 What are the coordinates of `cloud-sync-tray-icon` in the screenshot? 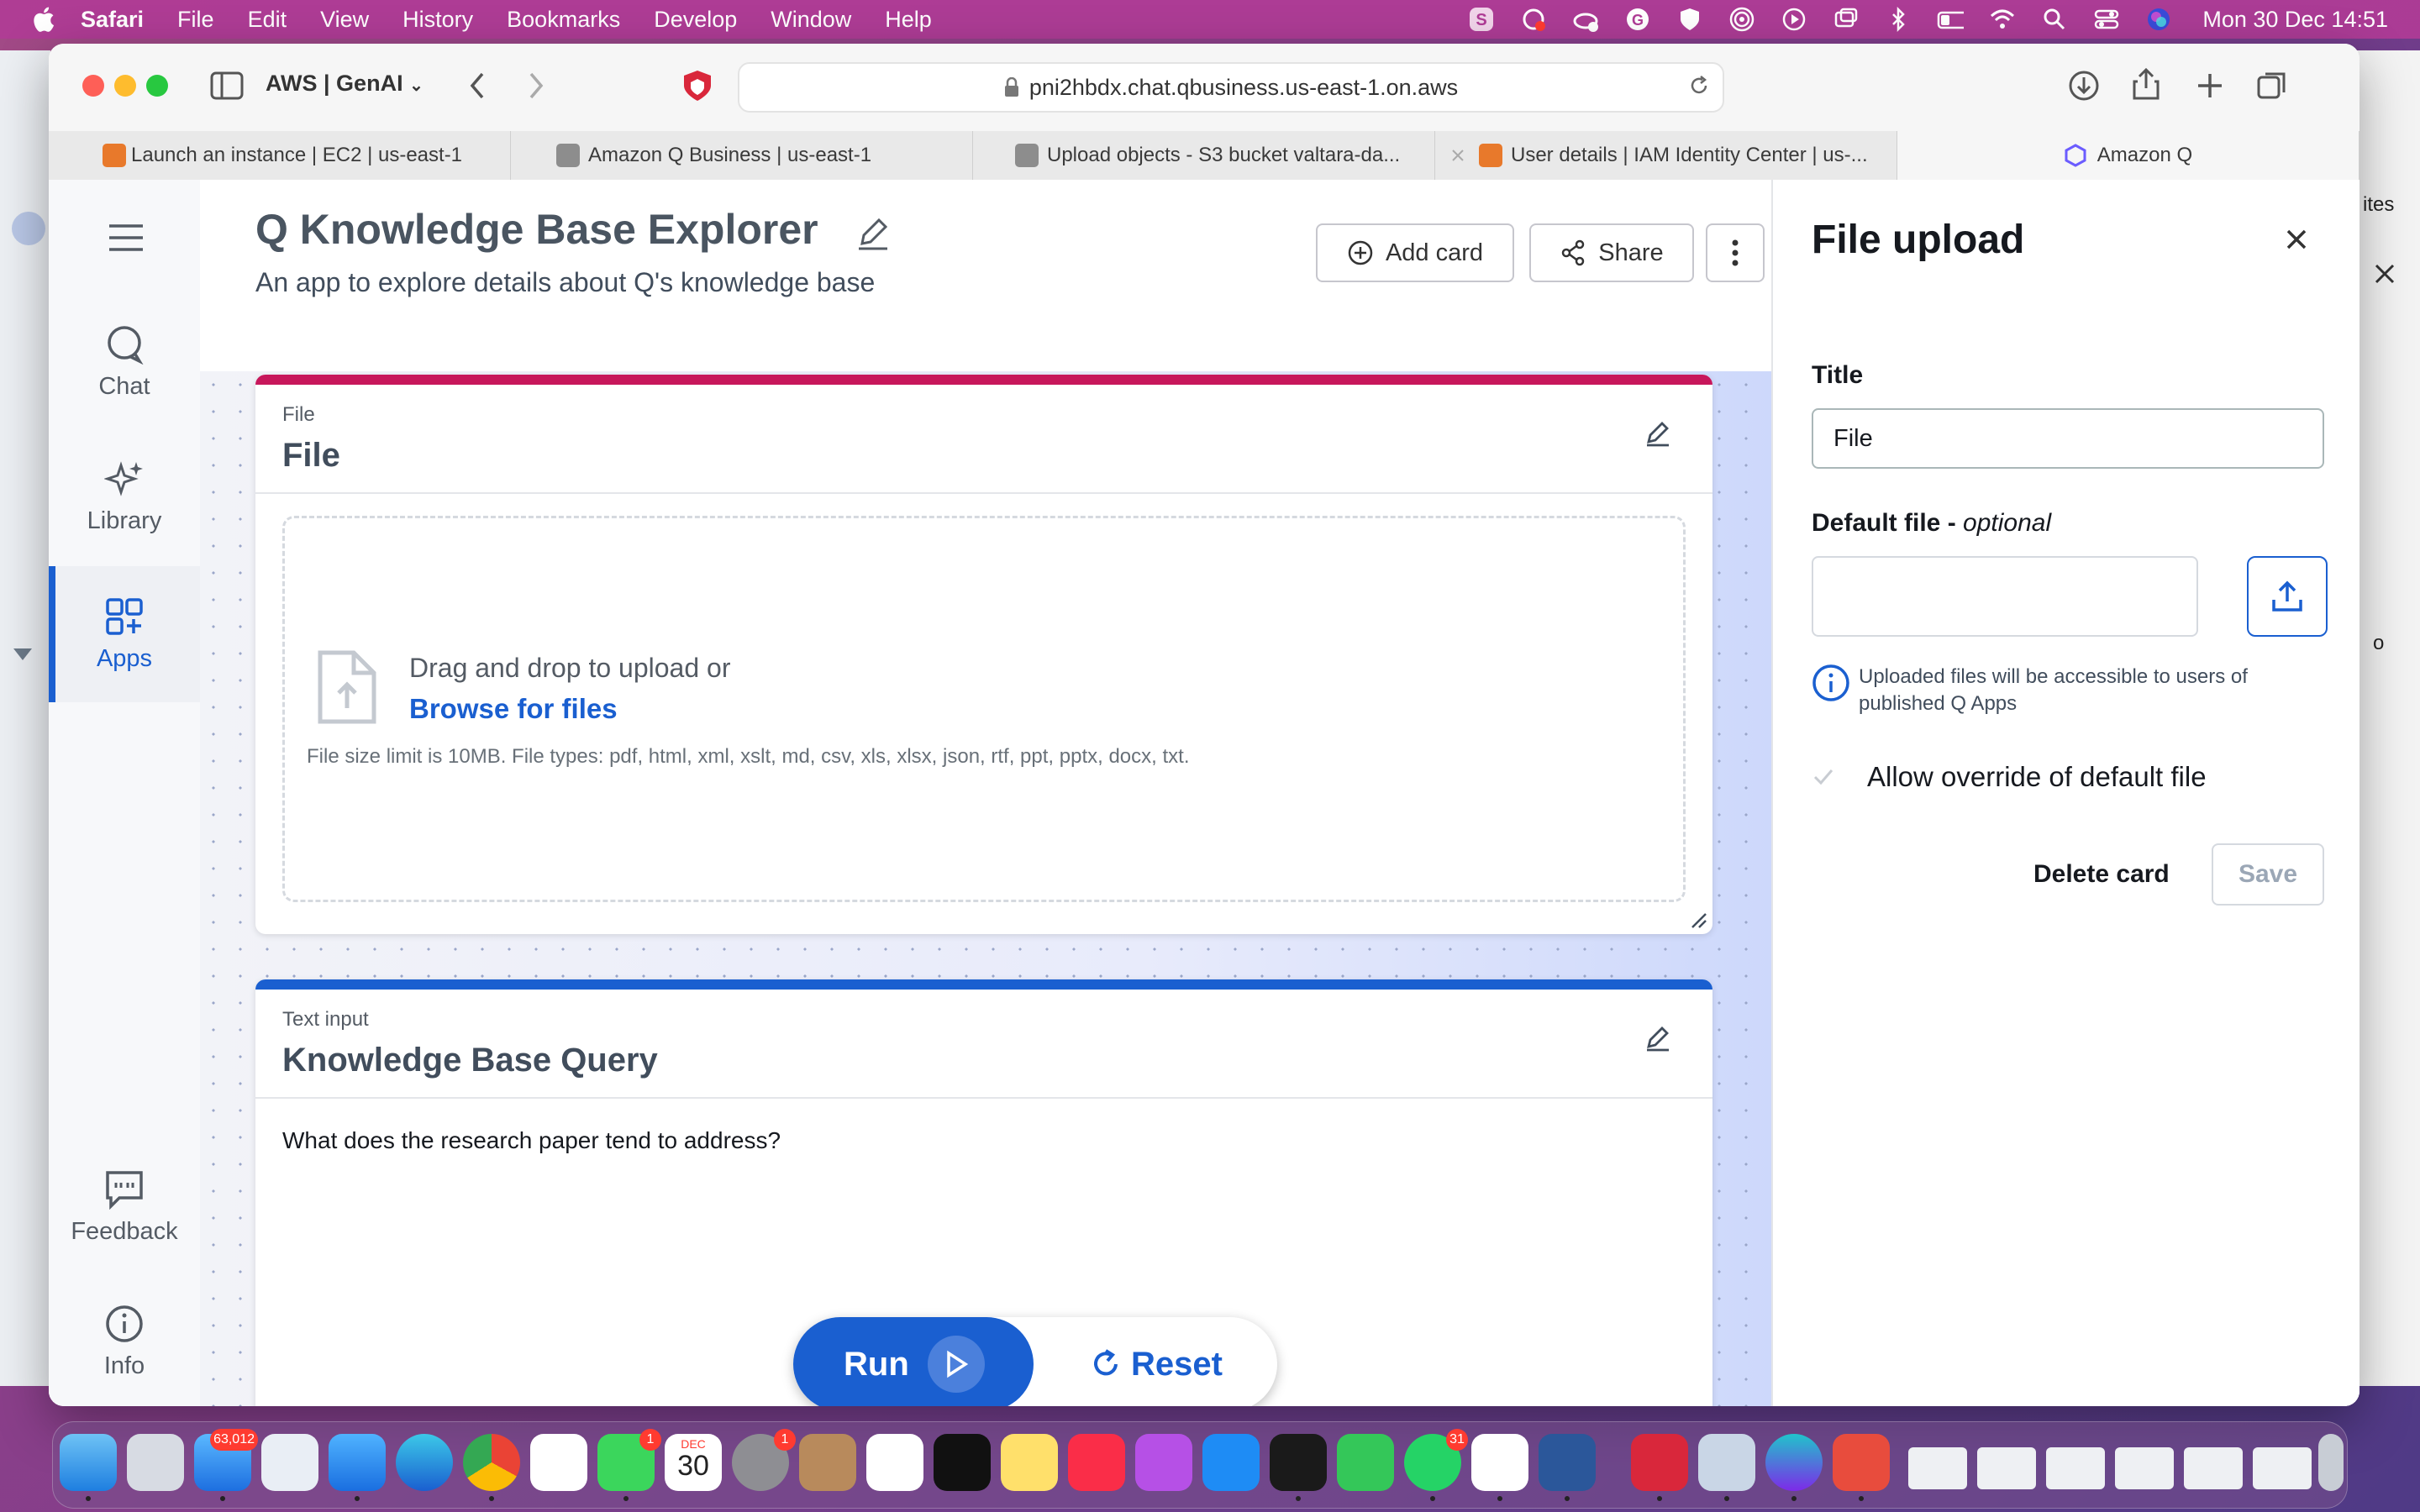 It's located at (1533, 19).